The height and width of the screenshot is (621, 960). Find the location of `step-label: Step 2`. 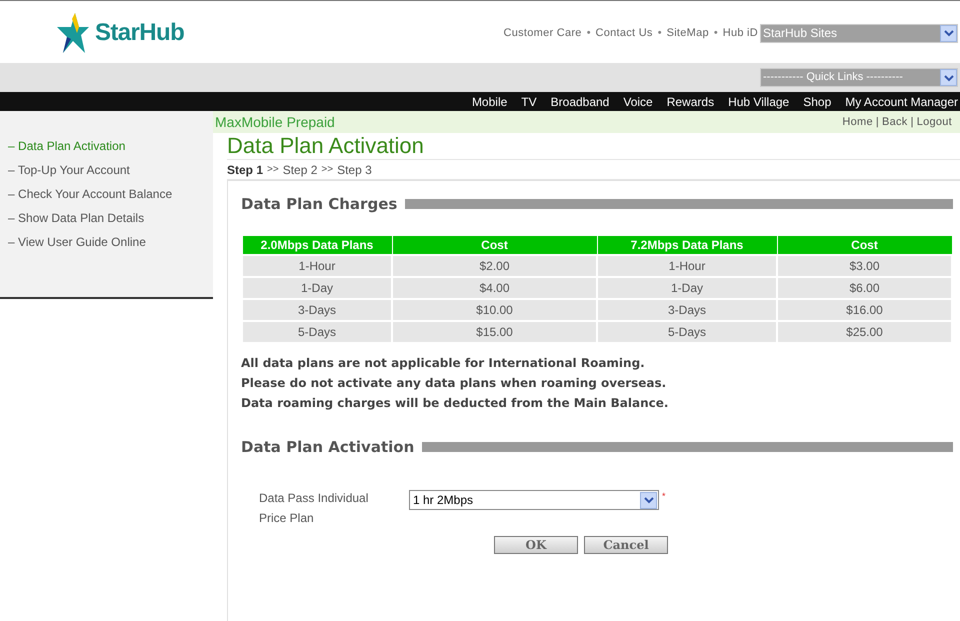

step-label: Step 2 is located at coordinates (300, 170).